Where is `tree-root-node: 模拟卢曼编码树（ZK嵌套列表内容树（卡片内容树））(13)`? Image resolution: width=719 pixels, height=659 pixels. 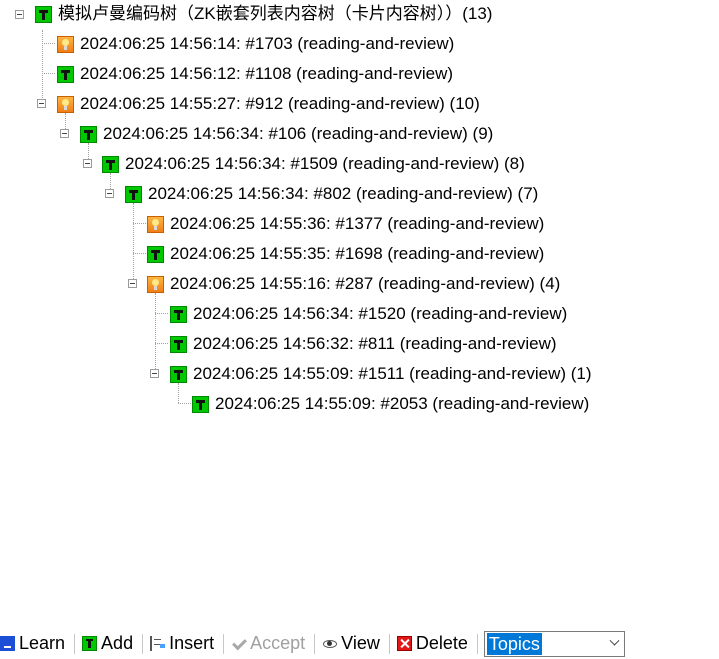
tree-root-node: 模拟卢曼编码树（ZK嵌套列表内容树（卡片内容树））(13) is located at coordinates (263, 14).